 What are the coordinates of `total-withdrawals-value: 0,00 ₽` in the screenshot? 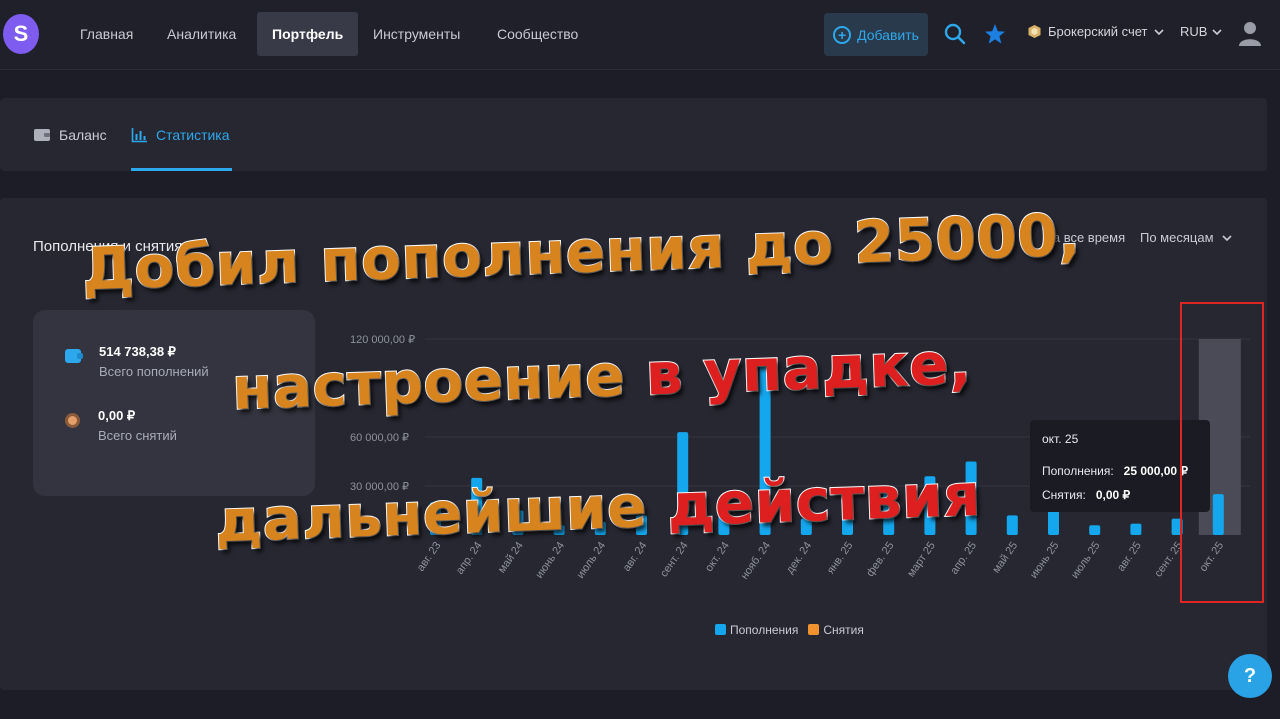 It's located at (117, 415).